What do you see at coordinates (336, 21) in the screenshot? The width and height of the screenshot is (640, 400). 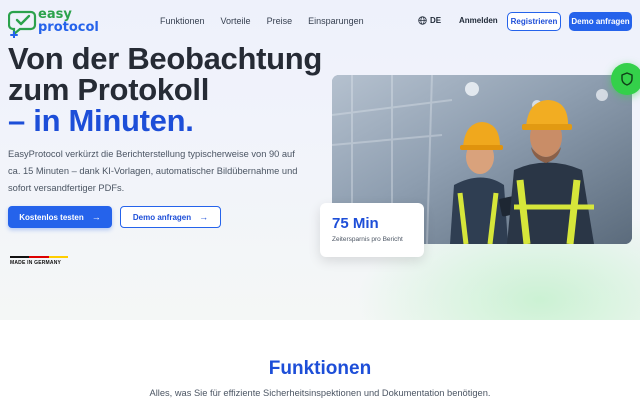 I see `nav-link-einsparungen: Einsparungen` at bounding box center [336, 21].